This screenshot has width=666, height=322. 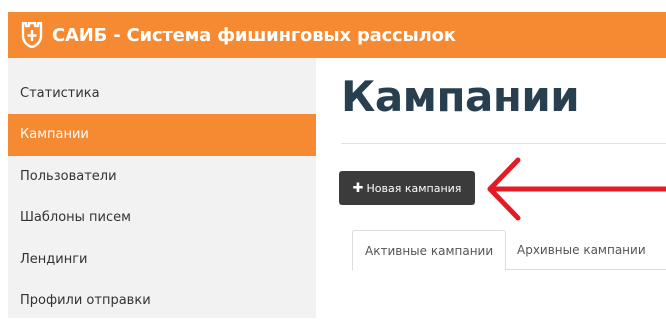 I want to click on new-campaign-label: Новая кампания, so click(x=414, y=188).